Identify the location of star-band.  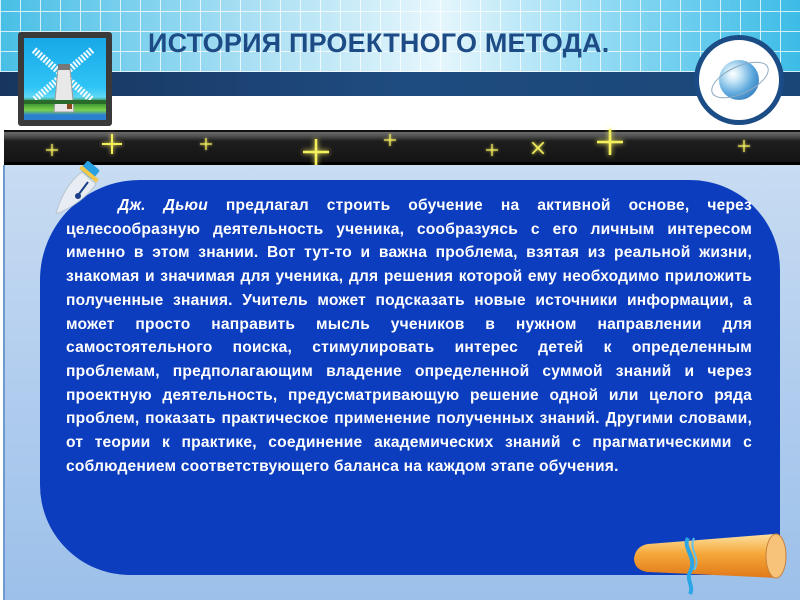
(402, 147).